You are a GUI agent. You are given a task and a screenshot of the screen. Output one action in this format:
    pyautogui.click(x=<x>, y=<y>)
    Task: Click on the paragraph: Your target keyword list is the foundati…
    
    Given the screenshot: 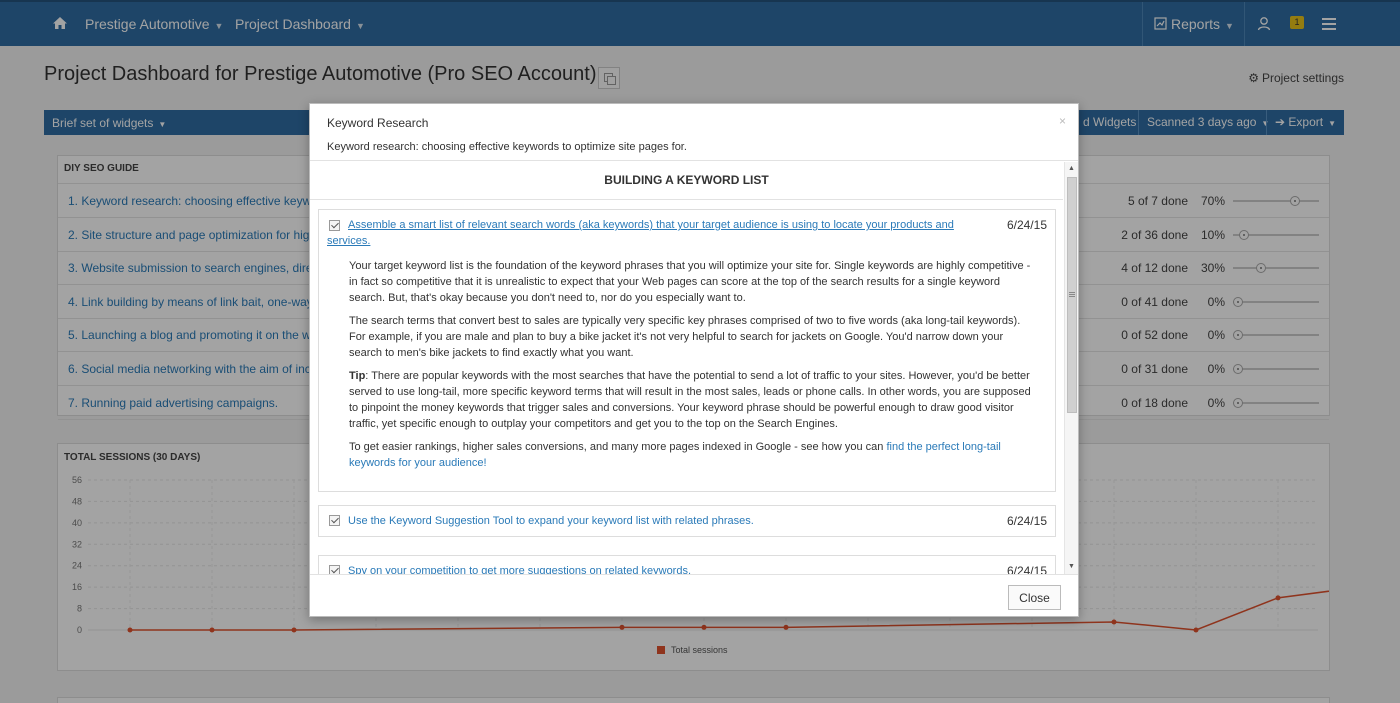 What is the action you would take?
    pyautogui.click(x=690, y=282)
    